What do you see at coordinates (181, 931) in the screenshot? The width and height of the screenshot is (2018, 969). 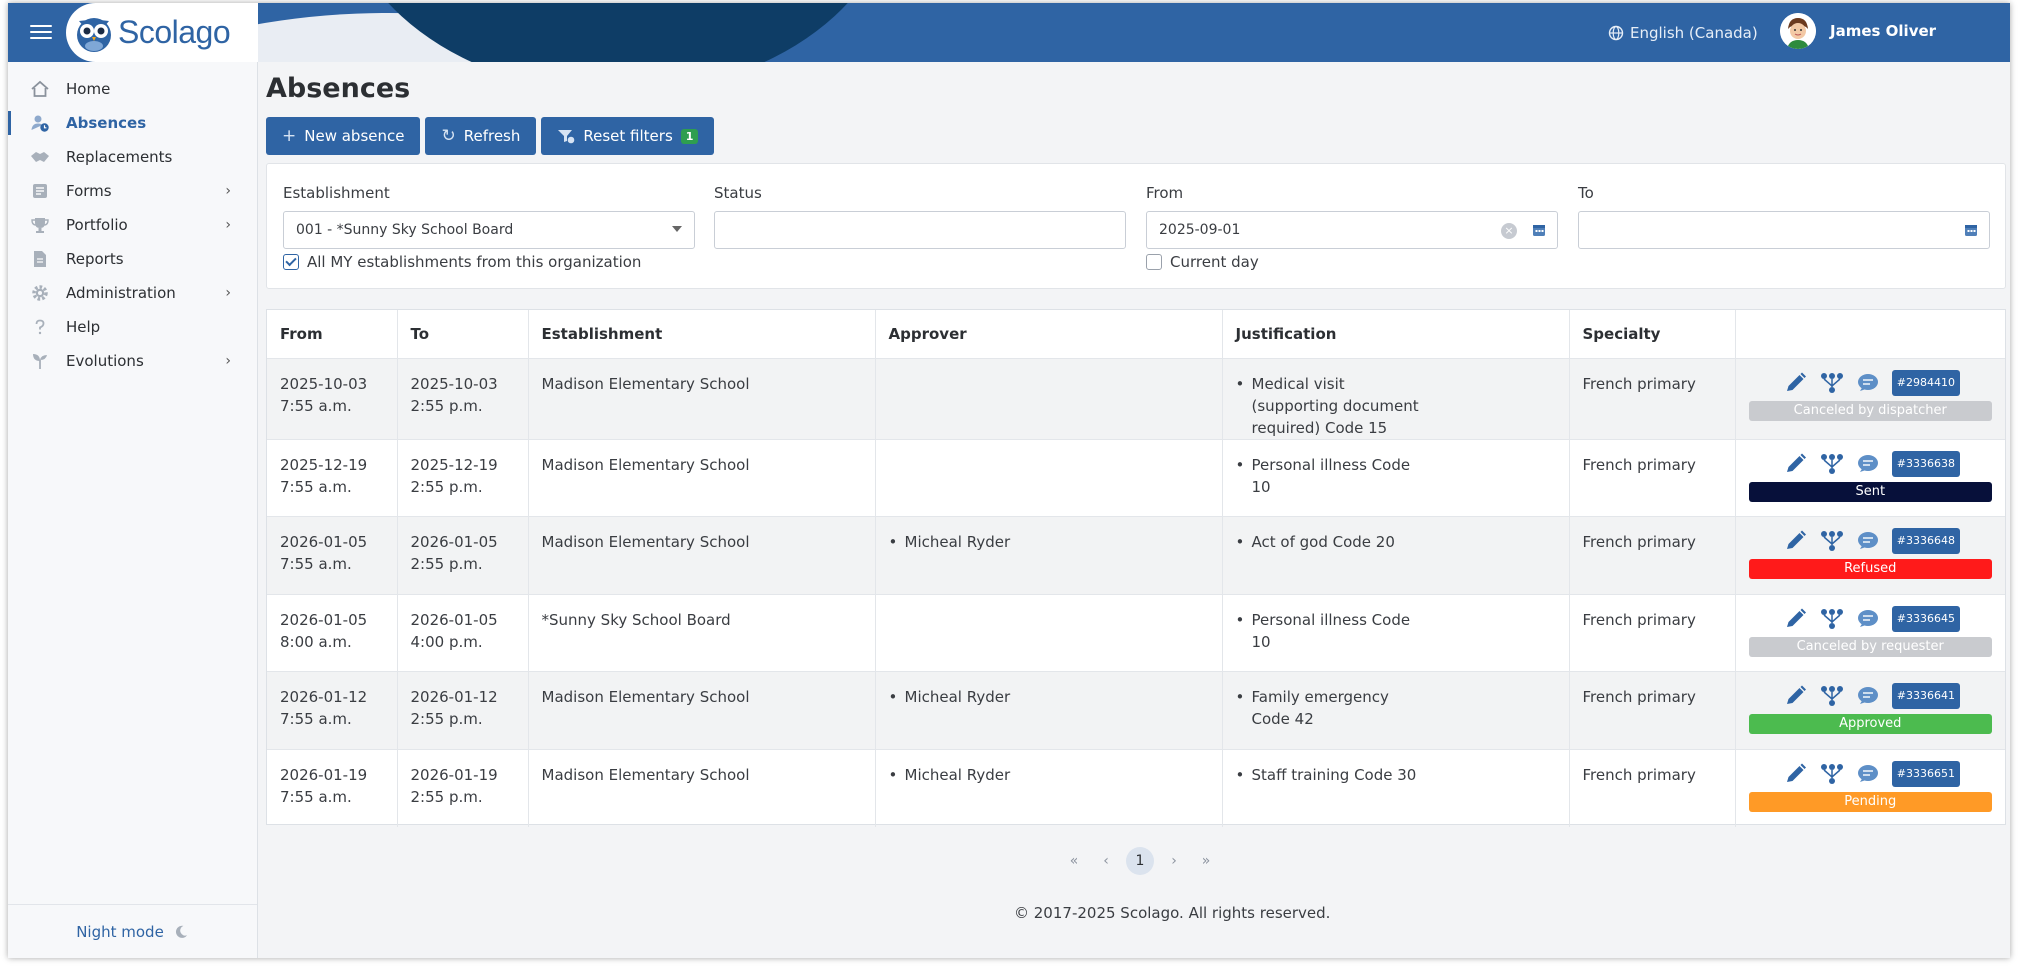 I see `moon-icon` at bounding box center [181, 931].